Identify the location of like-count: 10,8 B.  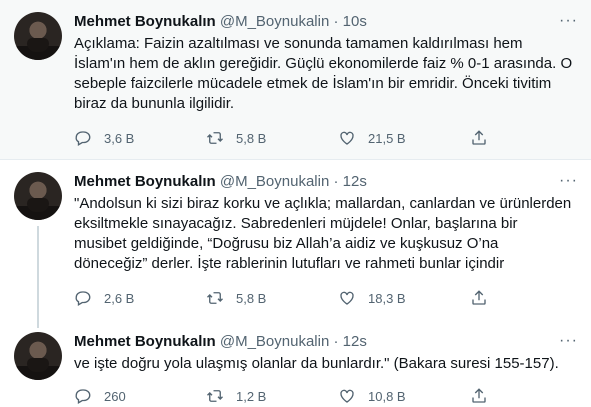
(387, 396).